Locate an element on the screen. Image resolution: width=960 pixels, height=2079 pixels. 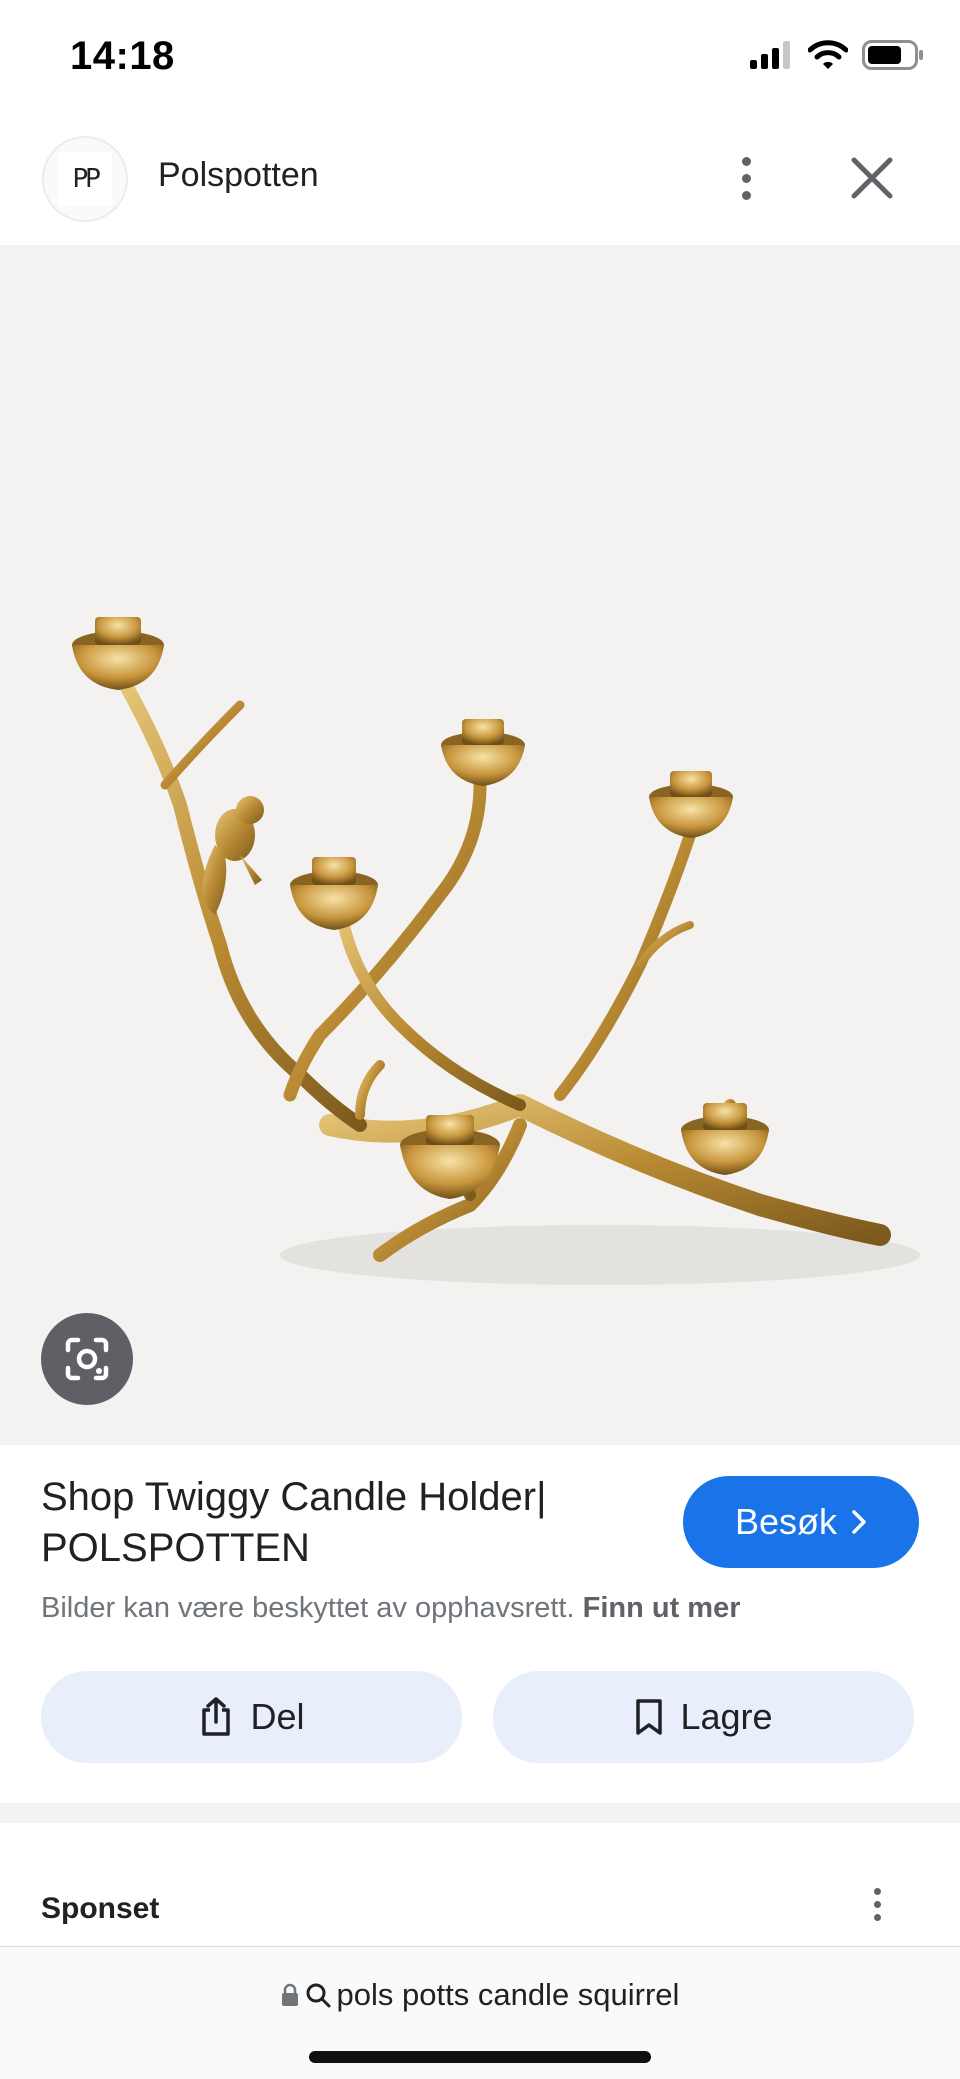
address-bar: pols potts candle squirrel is located at coordinates (480, 2012).